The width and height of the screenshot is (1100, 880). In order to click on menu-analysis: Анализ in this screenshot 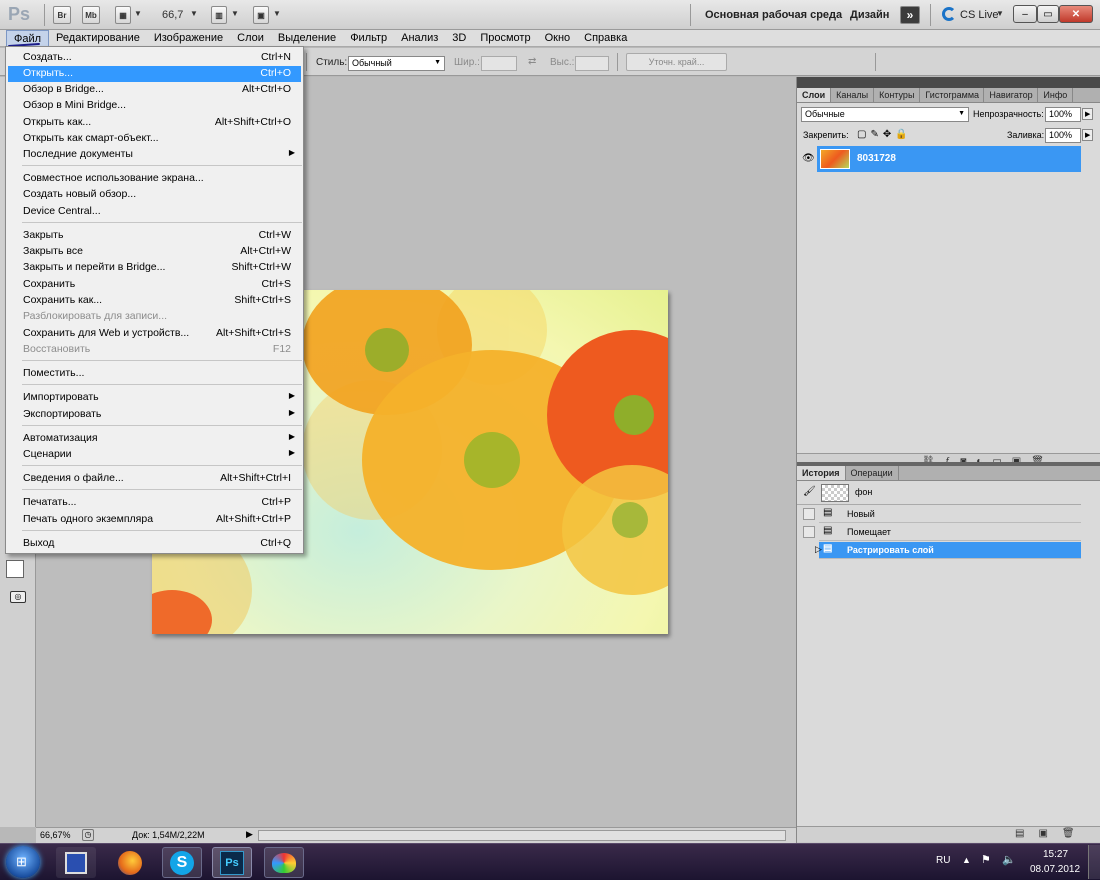, I will do `click(419, 38)`.